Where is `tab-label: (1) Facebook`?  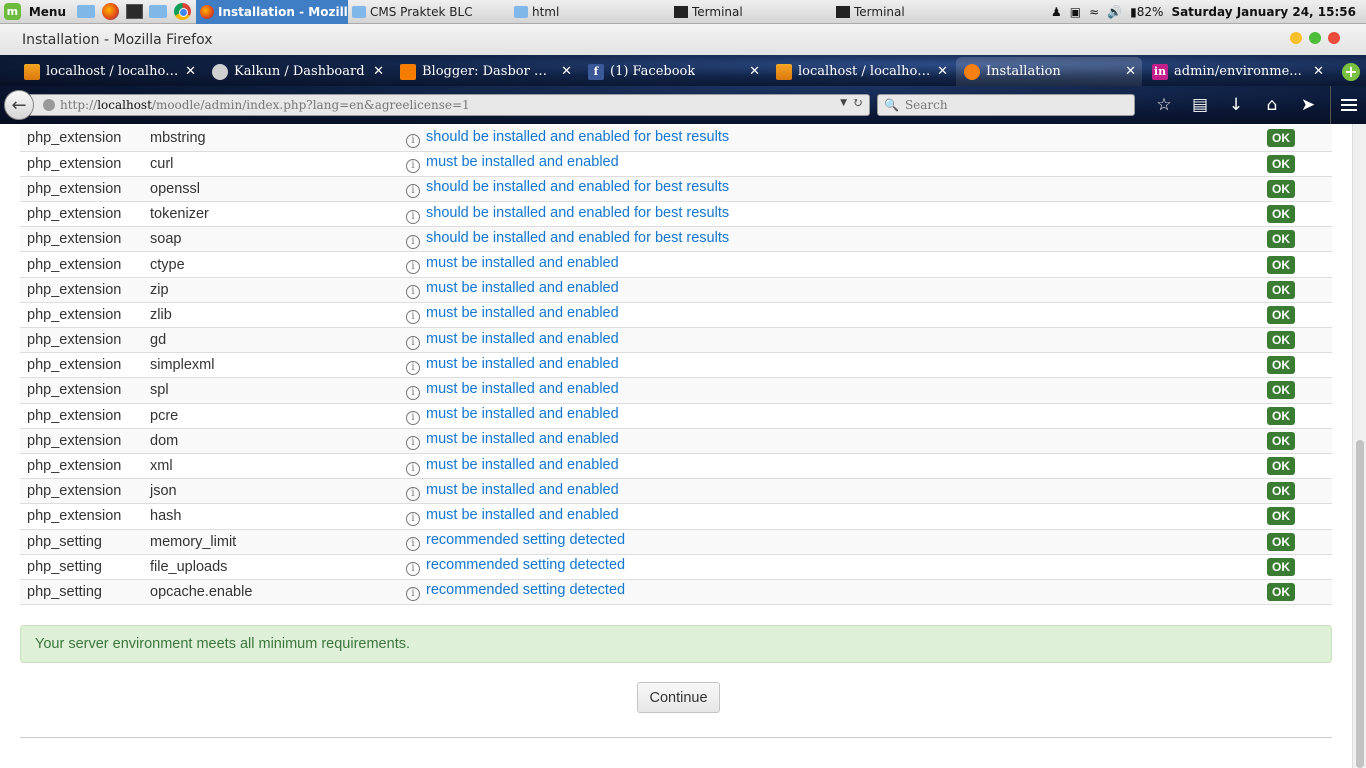
tab-label: (1) Facebook is located at coordinates (653, 71).